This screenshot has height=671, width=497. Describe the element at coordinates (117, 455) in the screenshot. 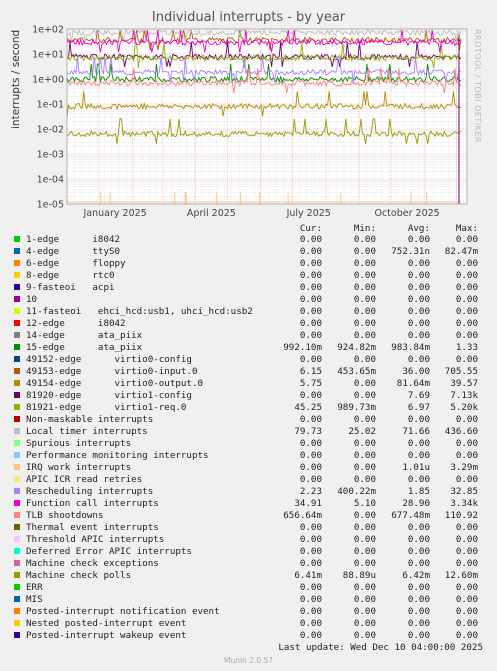

I see `legend-label: Performance monitoring interrupts` at that location.